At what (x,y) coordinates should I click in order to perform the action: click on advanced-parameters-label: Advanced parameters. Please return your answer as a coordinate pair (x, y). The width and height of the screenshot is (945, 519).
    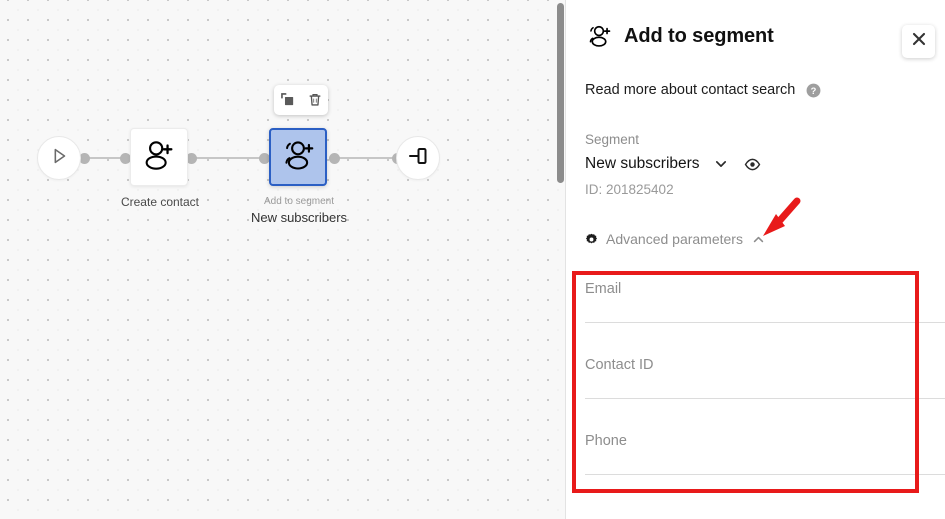
    Looking at the image, I should click on (674, 239).